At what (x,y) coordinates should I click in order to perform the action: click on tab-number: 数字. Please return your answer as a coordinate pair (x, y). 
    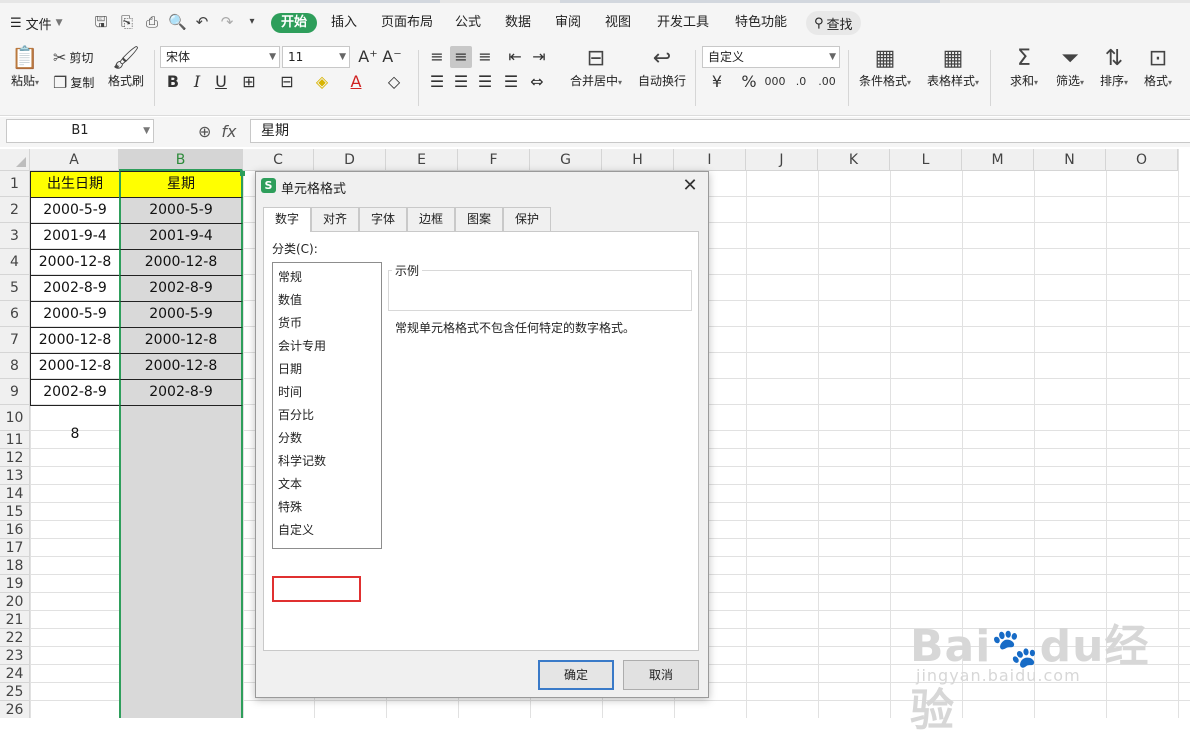
    Looking at the image, I should click on (287, 219).